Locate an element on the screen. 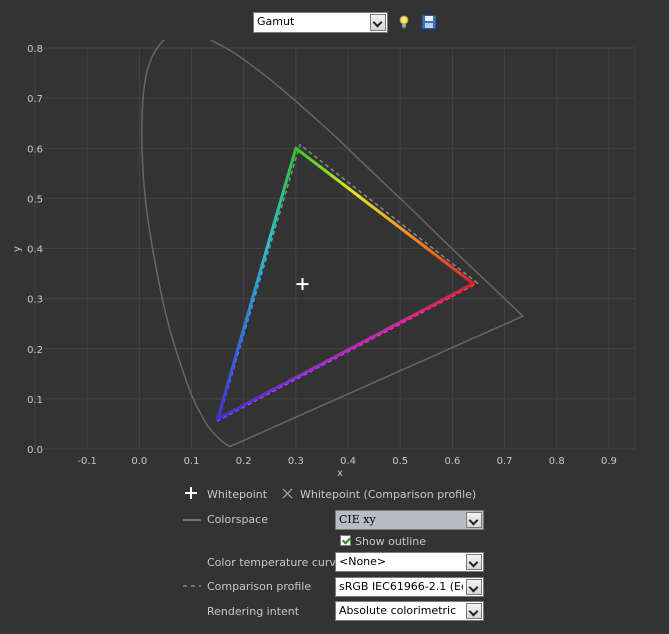 The height and width of the screenshot is (634, 669). x-tick-label: 0.8 is located at coordinates (557, 461).